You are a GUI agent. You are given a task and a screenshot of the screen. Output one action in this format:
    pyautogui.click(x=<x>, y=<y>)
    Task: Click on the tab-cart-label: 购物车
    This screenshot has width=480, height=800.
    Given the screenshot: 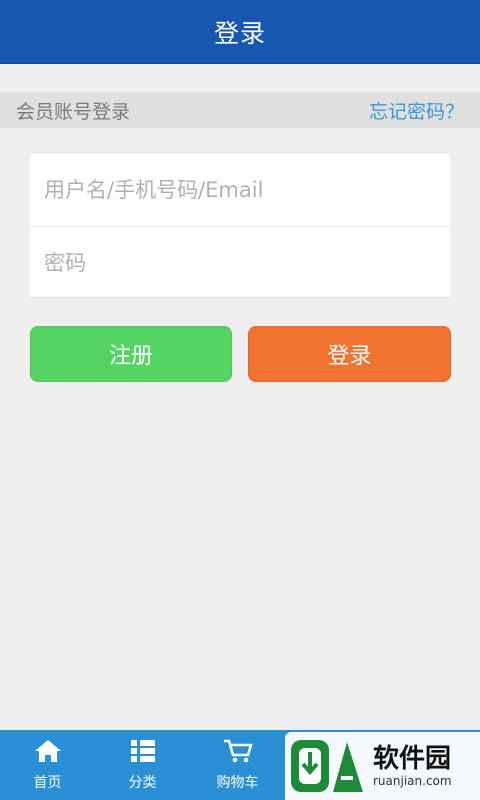 What is the action you would take?
    pyautogui.click(x=237, y=783)
    